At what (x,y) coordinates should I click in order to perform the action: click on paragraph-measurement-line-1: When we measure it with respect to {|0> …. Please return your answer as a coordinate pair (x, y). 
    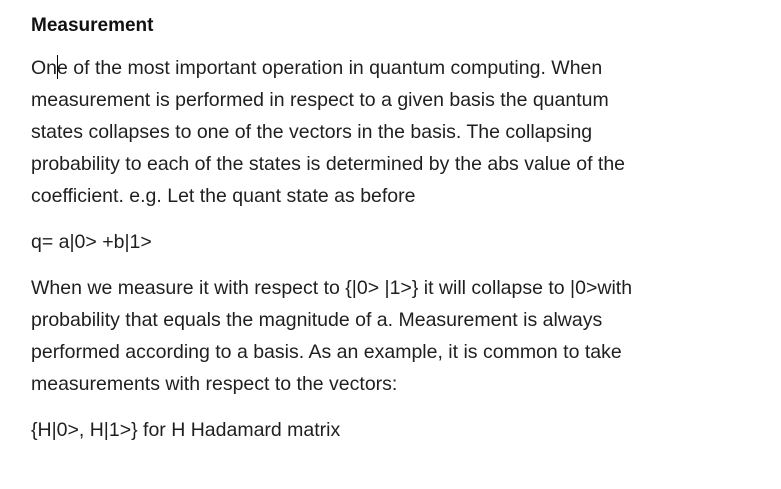
    Looking at the image, I should click on (332, 288).